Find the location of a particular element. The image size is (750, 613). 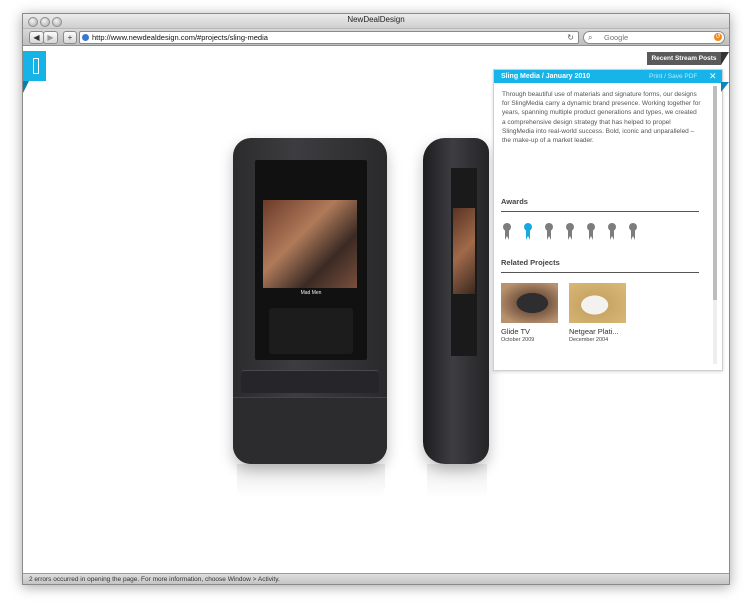

search-icon: ⌕ is located at coordinates (590, 37).